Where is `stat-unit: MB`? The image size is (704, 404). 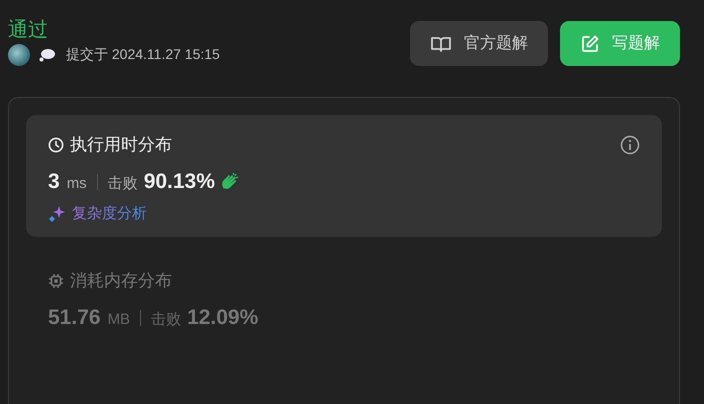 stat-unit: MB is located at coordinates (119, 319).